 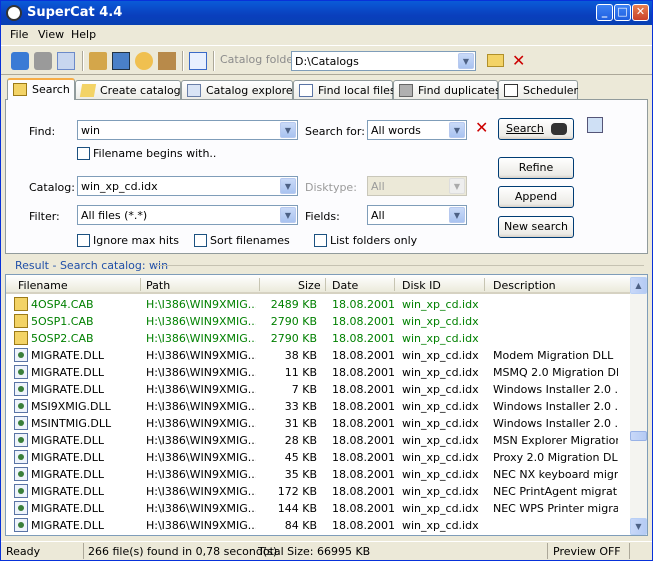 What do you see at coordinates (638, 285) in the screenshot?
I see `scroll-up-icon: ▲` at bounding box center [638, 285].